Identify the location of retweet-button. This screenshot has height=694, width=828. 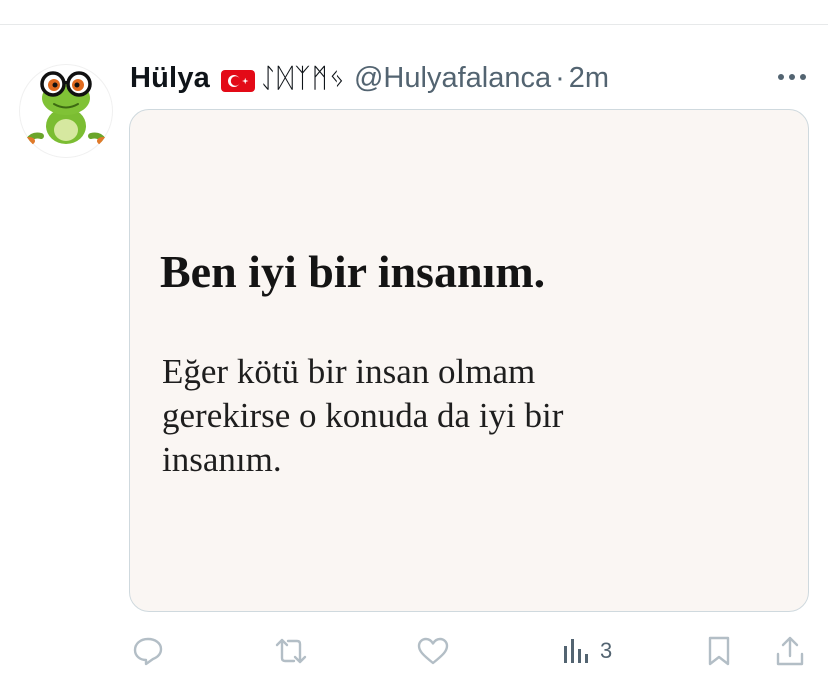
(291, 651).